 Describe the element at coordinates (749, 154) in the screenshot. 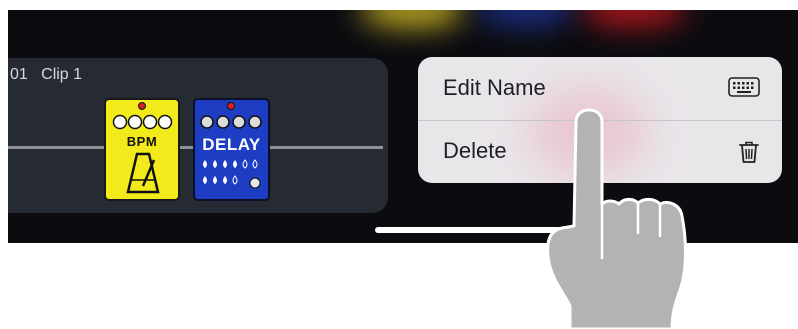

I see `trash-icon` at that location.